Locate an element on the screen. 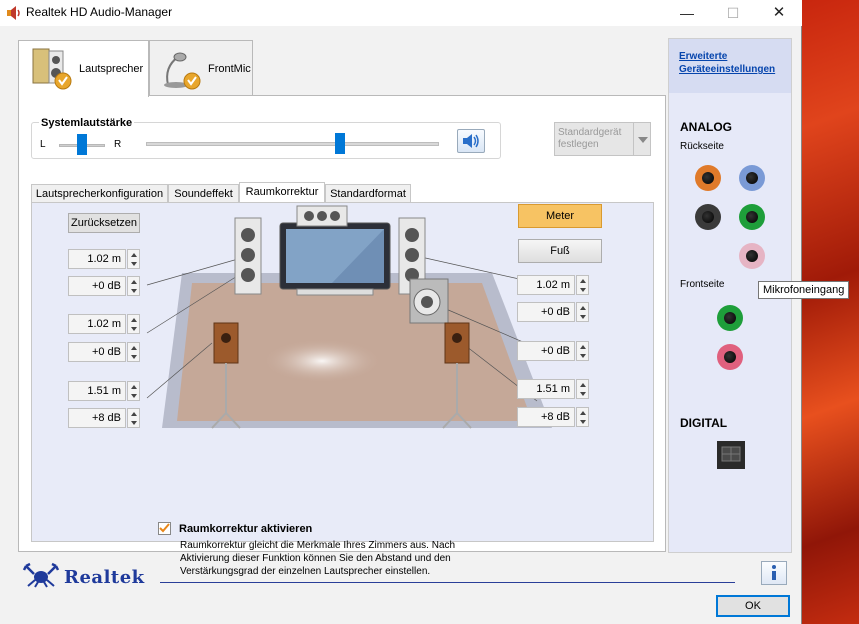  front-left-gain-stepper is located at coordinates (133, 286).